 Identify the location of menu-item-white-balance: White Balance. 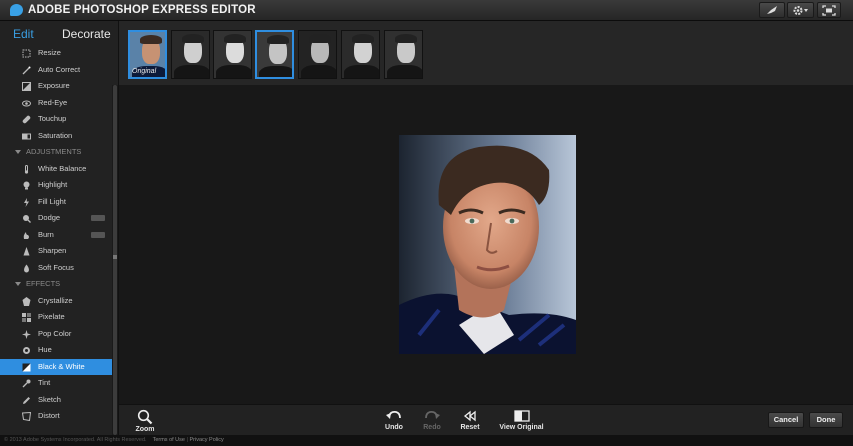
(56, 169).